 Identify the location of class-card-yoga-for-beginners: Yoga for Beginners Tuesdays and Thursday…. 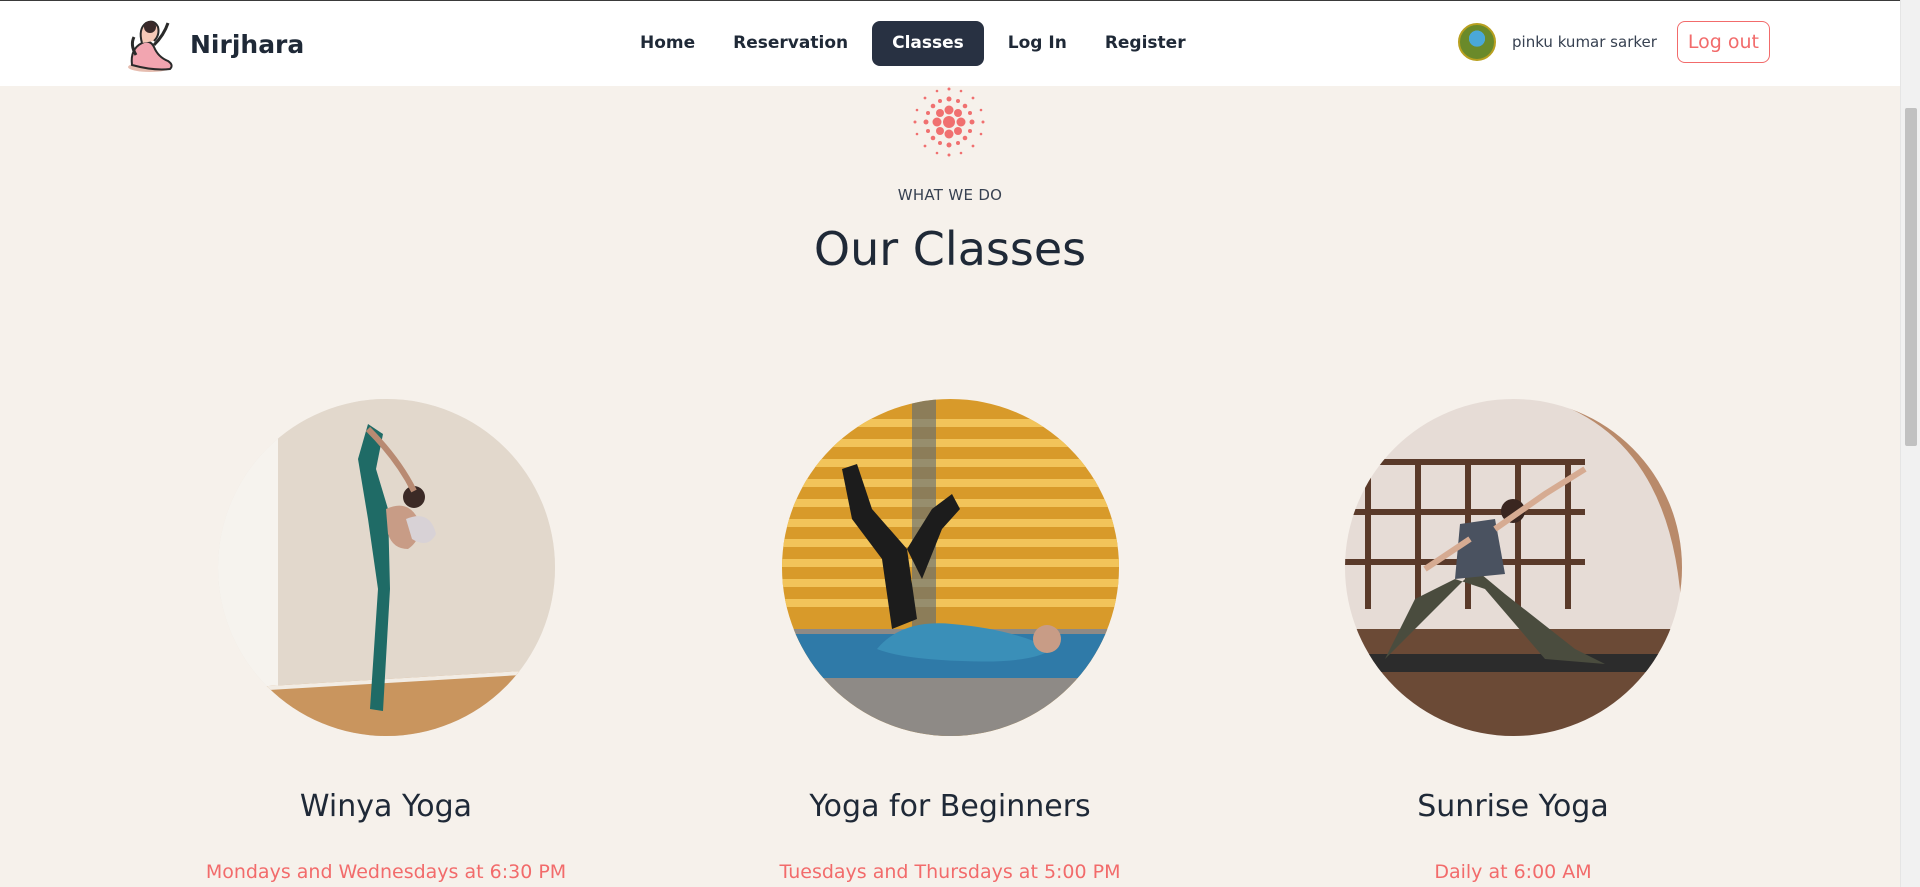
(950, 641).